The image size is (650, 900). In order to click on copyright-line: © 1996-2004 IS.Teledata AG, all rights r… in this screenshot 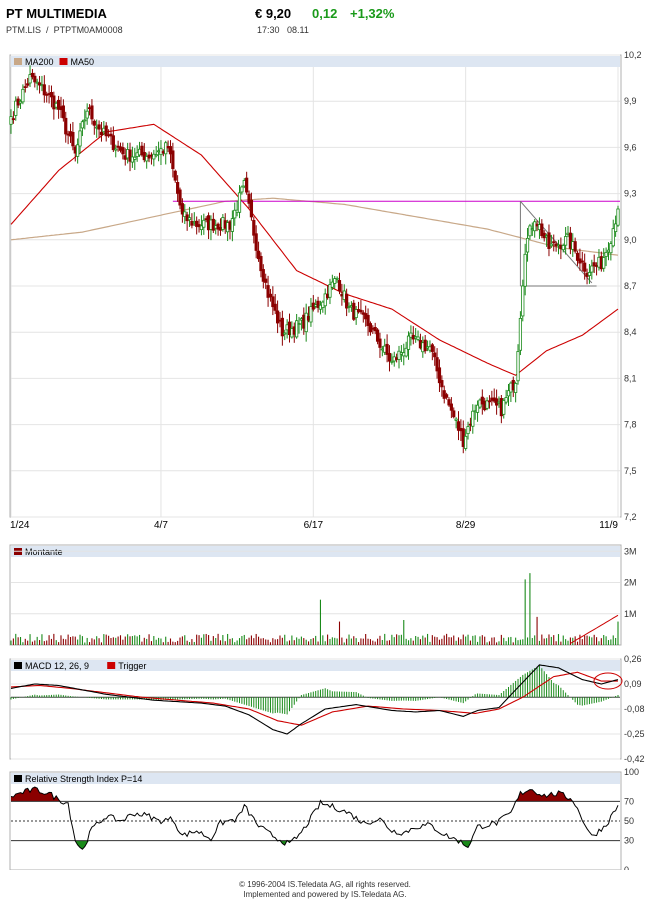, I will do `click(325, 884)`.